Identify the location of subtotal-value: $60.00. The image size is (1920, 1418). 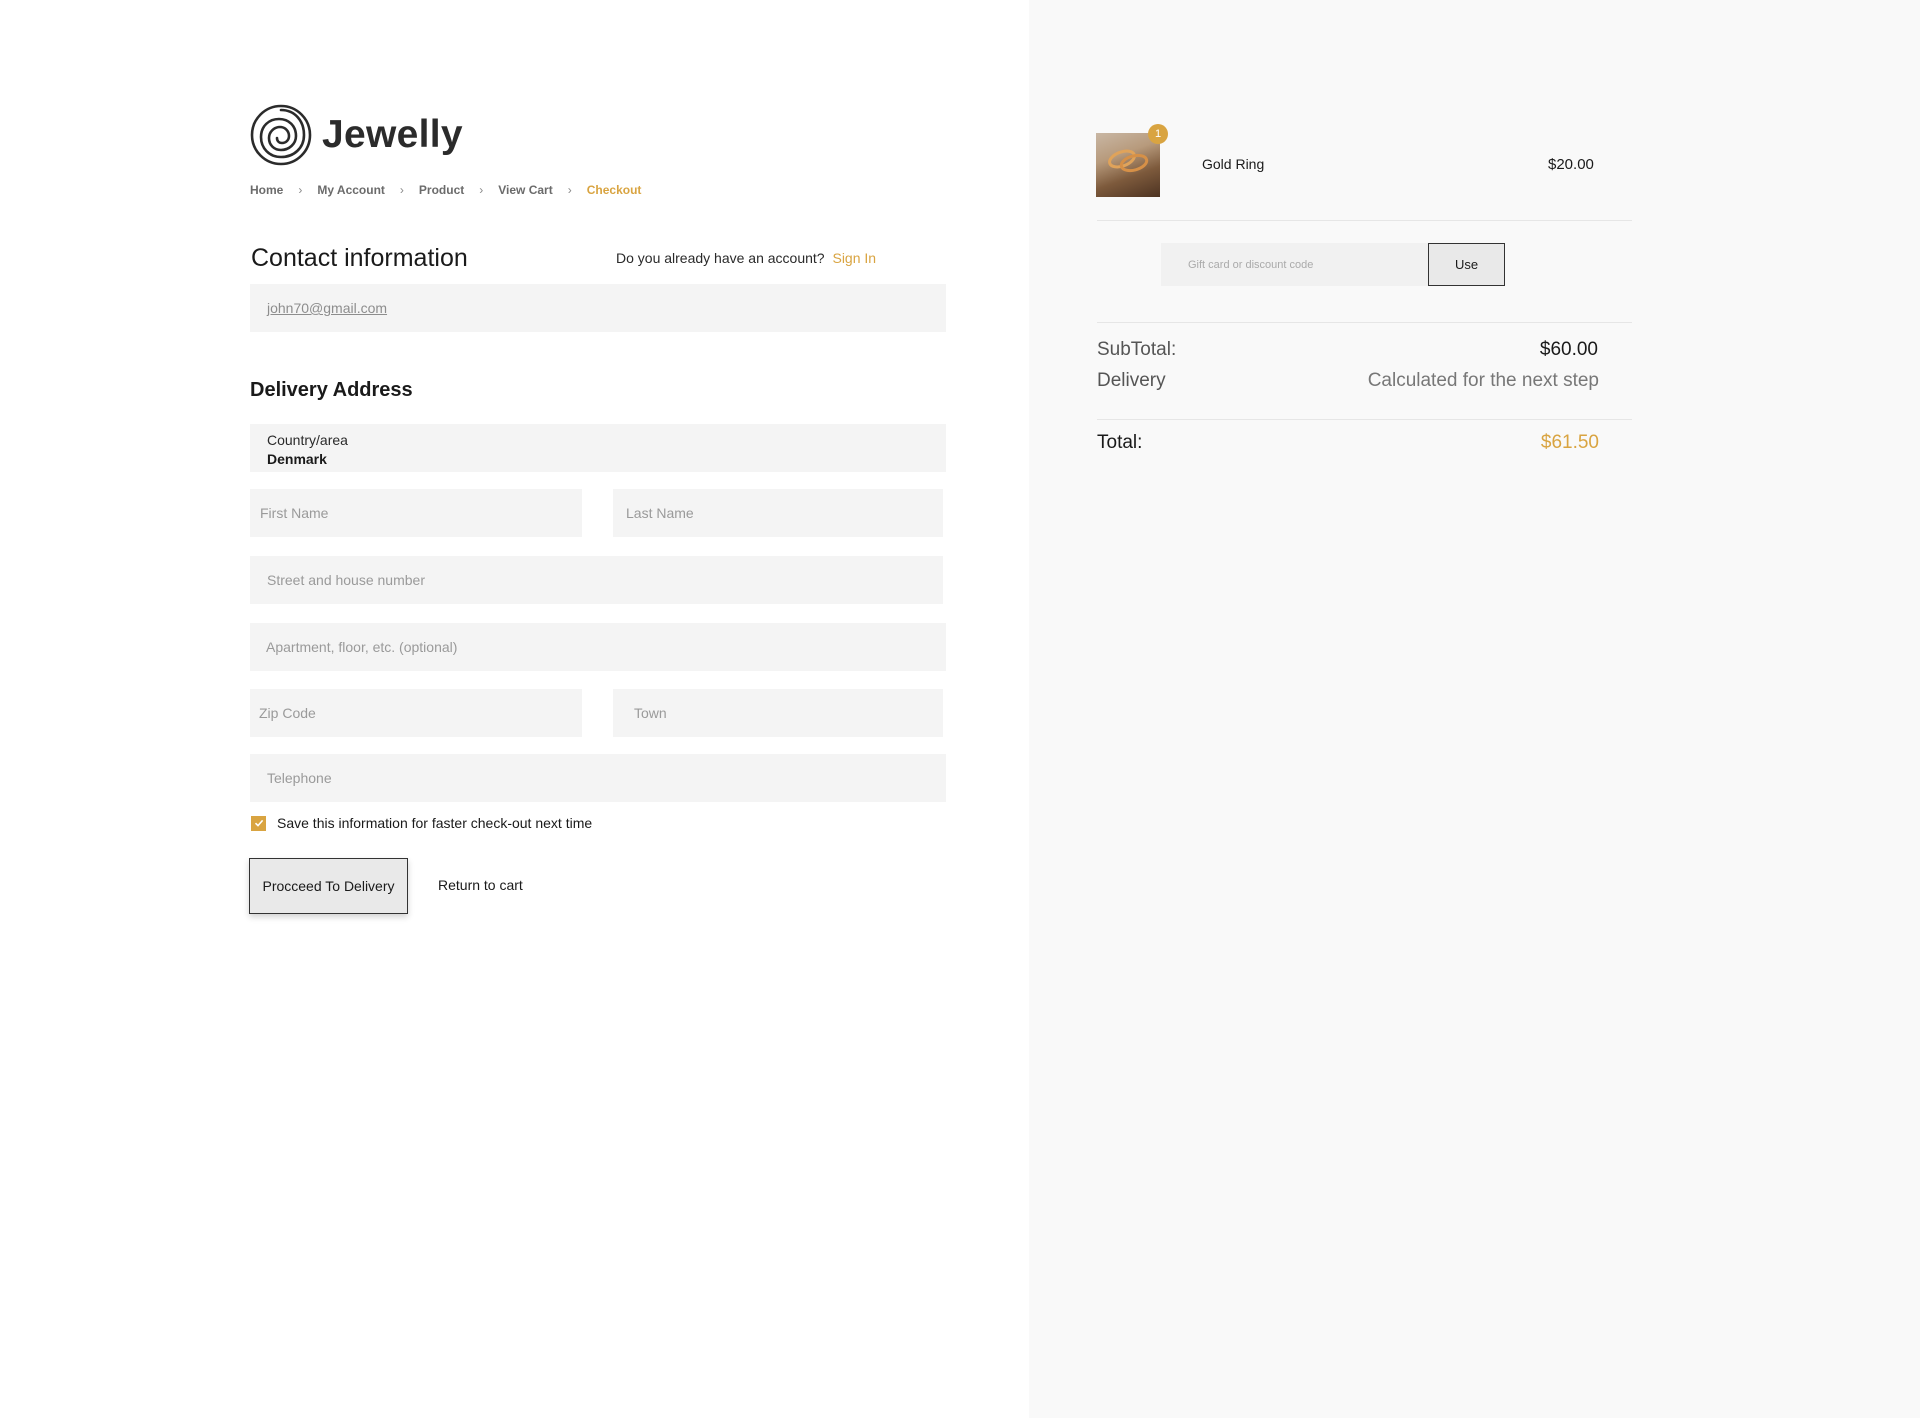
(1568, 349).